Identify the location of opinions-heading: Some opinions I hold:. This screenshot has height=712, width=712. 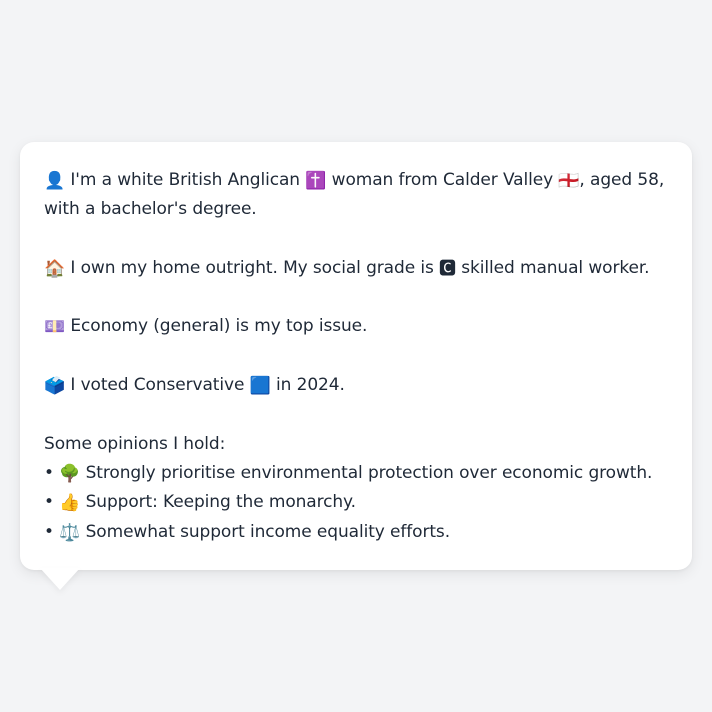
(135, 443).